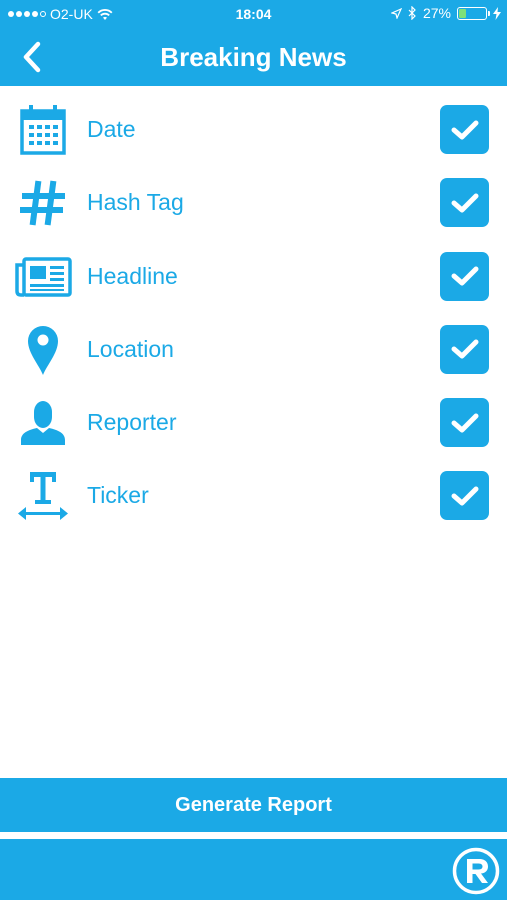 This screenshot has height=900, width=507. What do you see at coordinates (43, 277) in the screenshot?
I see `newspaper-icon` at bounding box center [43, 277].